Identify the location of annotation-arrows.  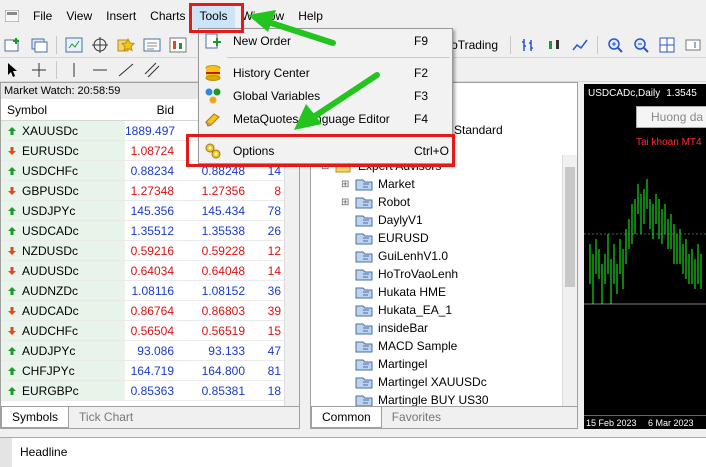
(314, 70).